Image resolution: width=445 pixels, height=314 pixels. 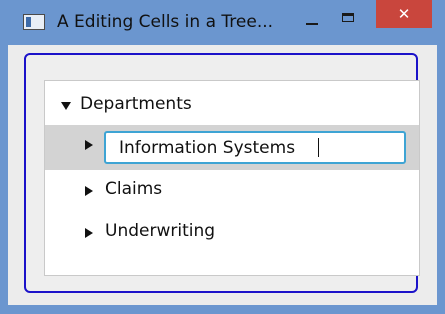 I want to click on tree-item-label: Claims, so click(x=134, y=189).